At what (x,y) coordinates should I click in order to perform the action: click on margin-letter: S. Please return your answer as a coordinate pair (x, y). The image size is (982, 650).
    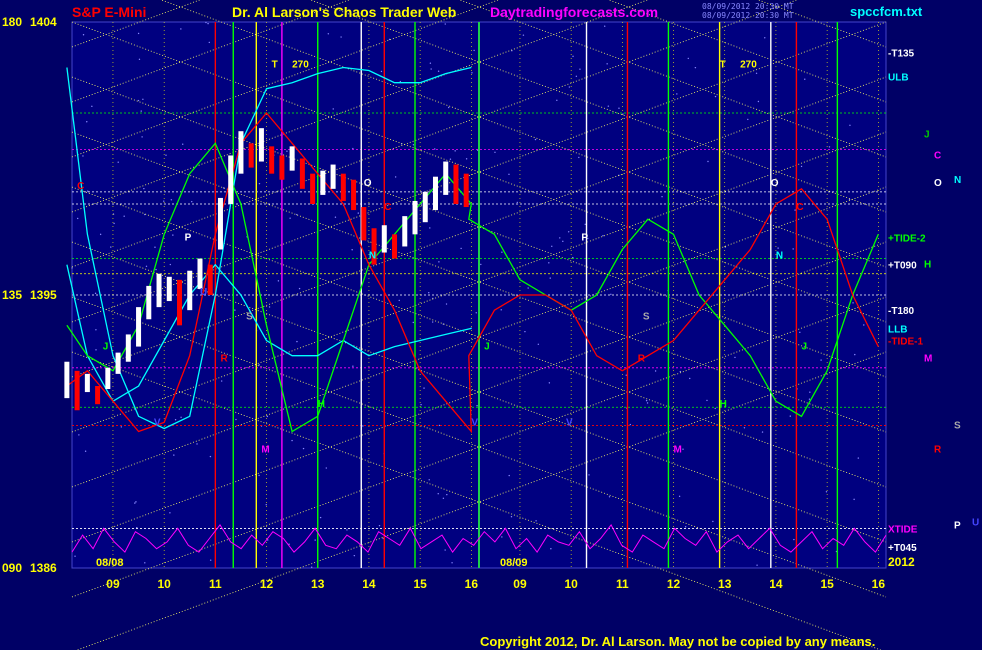
    Looking at the image, I should click on (957, 425).